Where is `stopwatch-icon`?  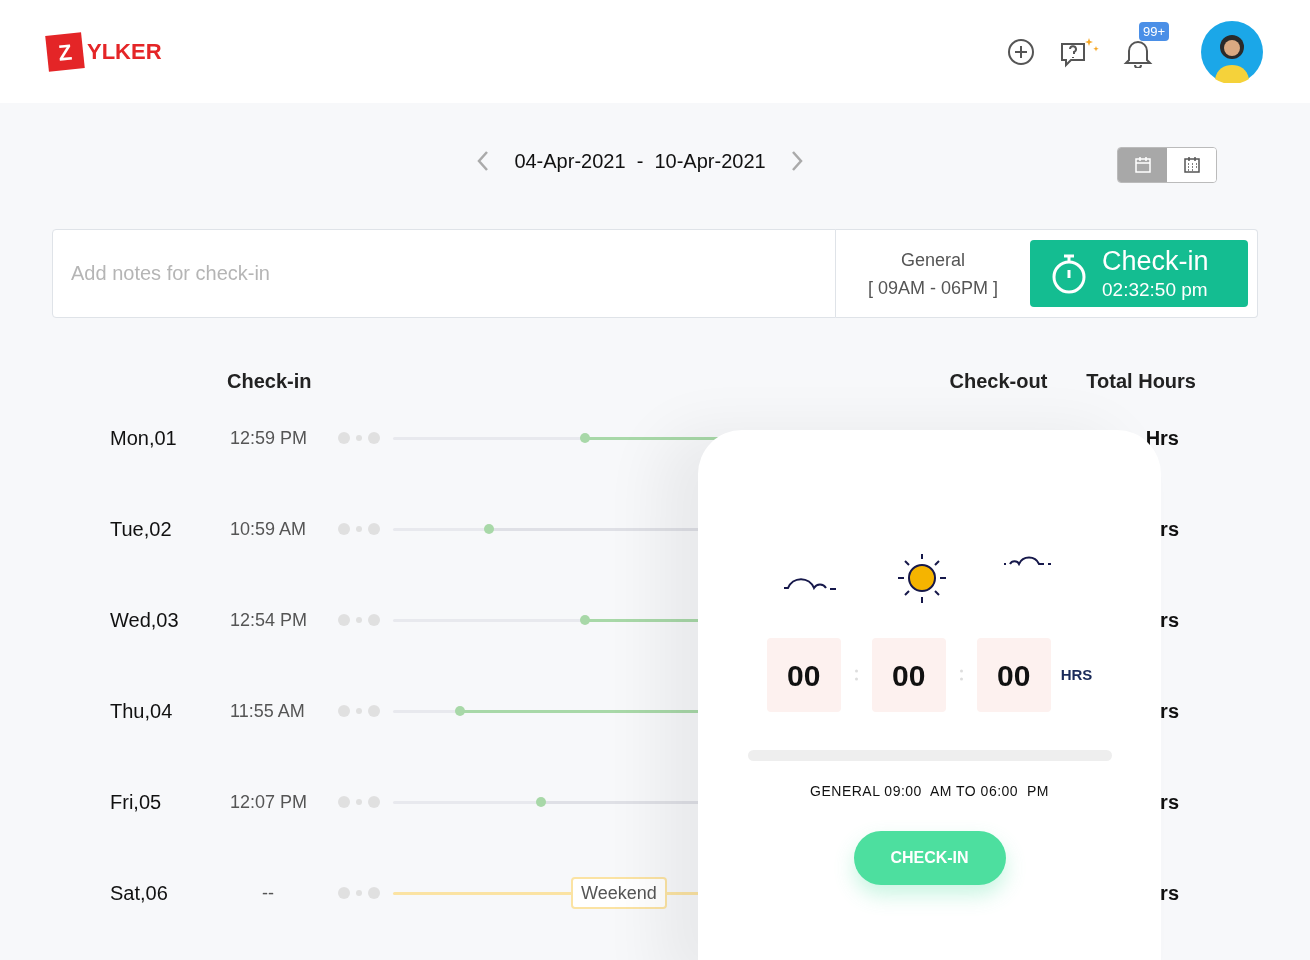
stopwatch-icon is located at coordinates (1069, 273).